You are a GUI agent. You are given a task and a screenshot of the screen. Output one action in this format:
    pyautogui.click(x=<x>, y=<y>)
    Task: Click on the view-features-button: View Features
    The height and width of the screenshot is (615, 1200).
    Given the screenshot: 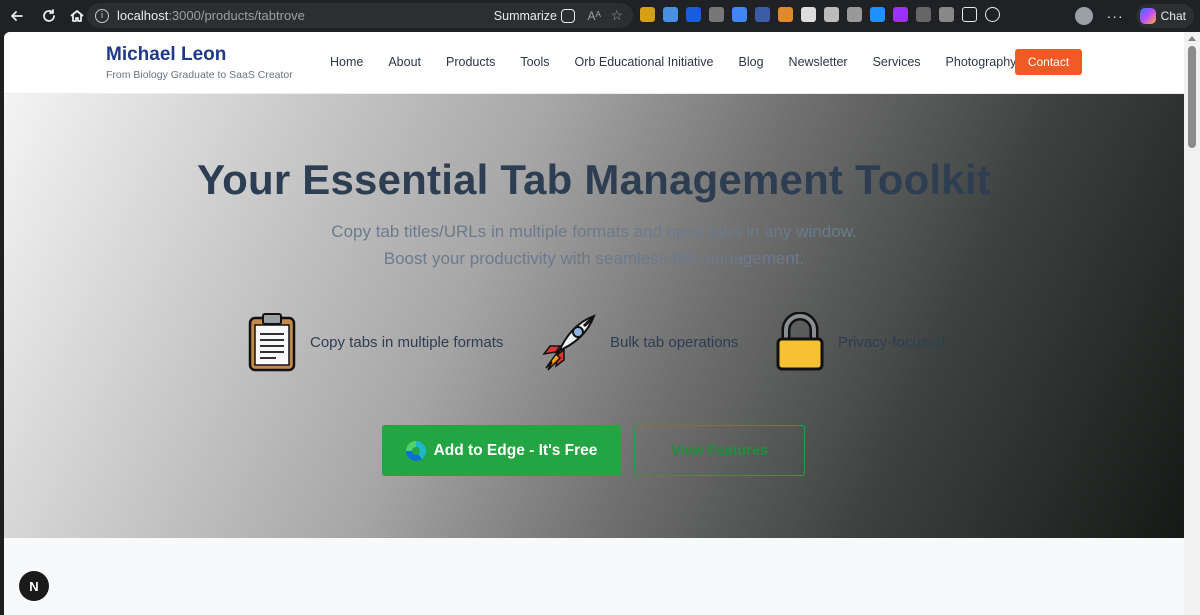 What is the action you would take?
    pyautogui.click(x=719, y=450)
    